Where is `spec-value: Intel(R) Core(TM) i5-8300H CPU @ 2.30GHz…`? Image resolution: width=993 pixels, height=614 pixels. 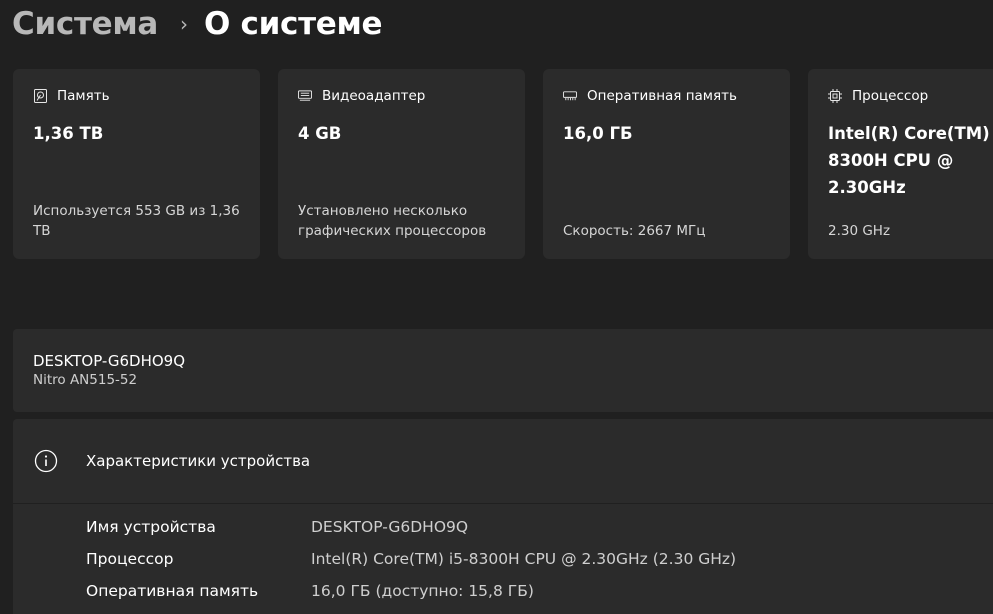
spec-value: Intel(R) Core(TM) i5-8300H CPU @ 2.30GHz… is located at coordinates (524, 559).